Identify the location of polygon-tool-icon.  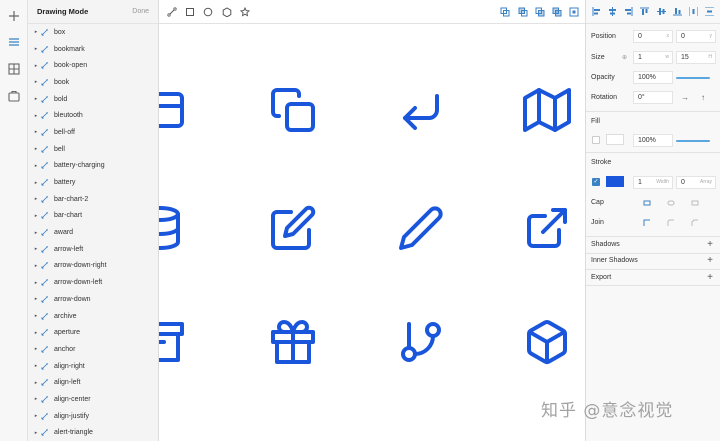
(227, 12).